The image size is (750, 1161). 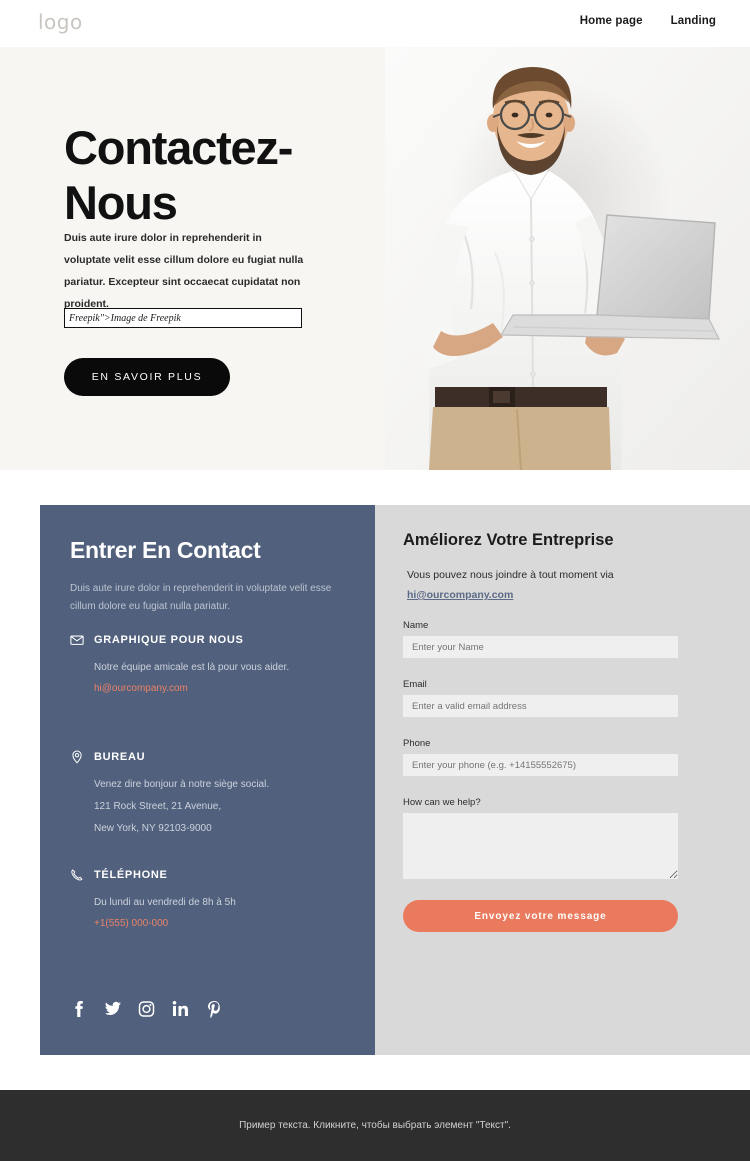 What do you see at coordinates (78, 1009) in the screenshot?
I see `facebook-icon` at bounding box center [78, 1009].